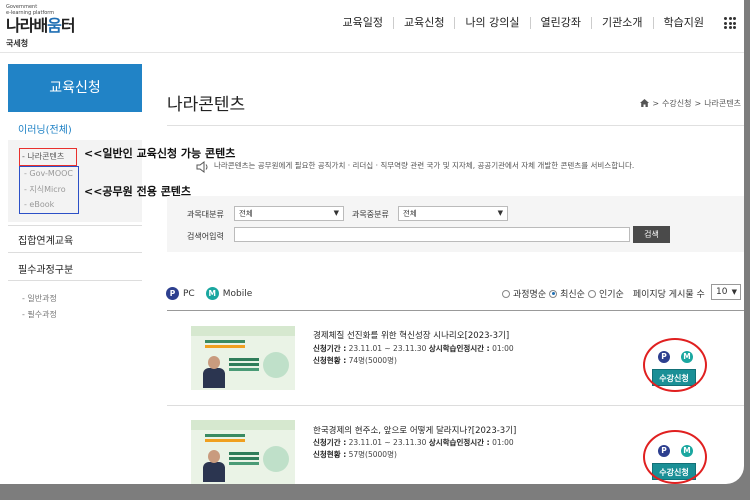 The height and width of the screenshot is (500, 750). Describe the element at coordinates (683, 23) in the screenshot. I see `nav-item-support: 학습지원` at that location.